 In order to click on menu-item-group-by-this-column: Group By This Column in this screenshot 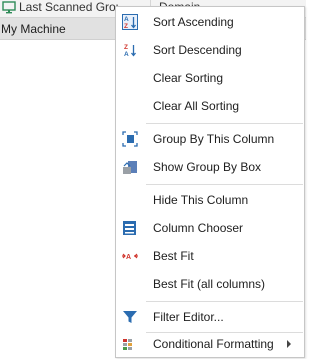, I will do `click(210, 139)`.